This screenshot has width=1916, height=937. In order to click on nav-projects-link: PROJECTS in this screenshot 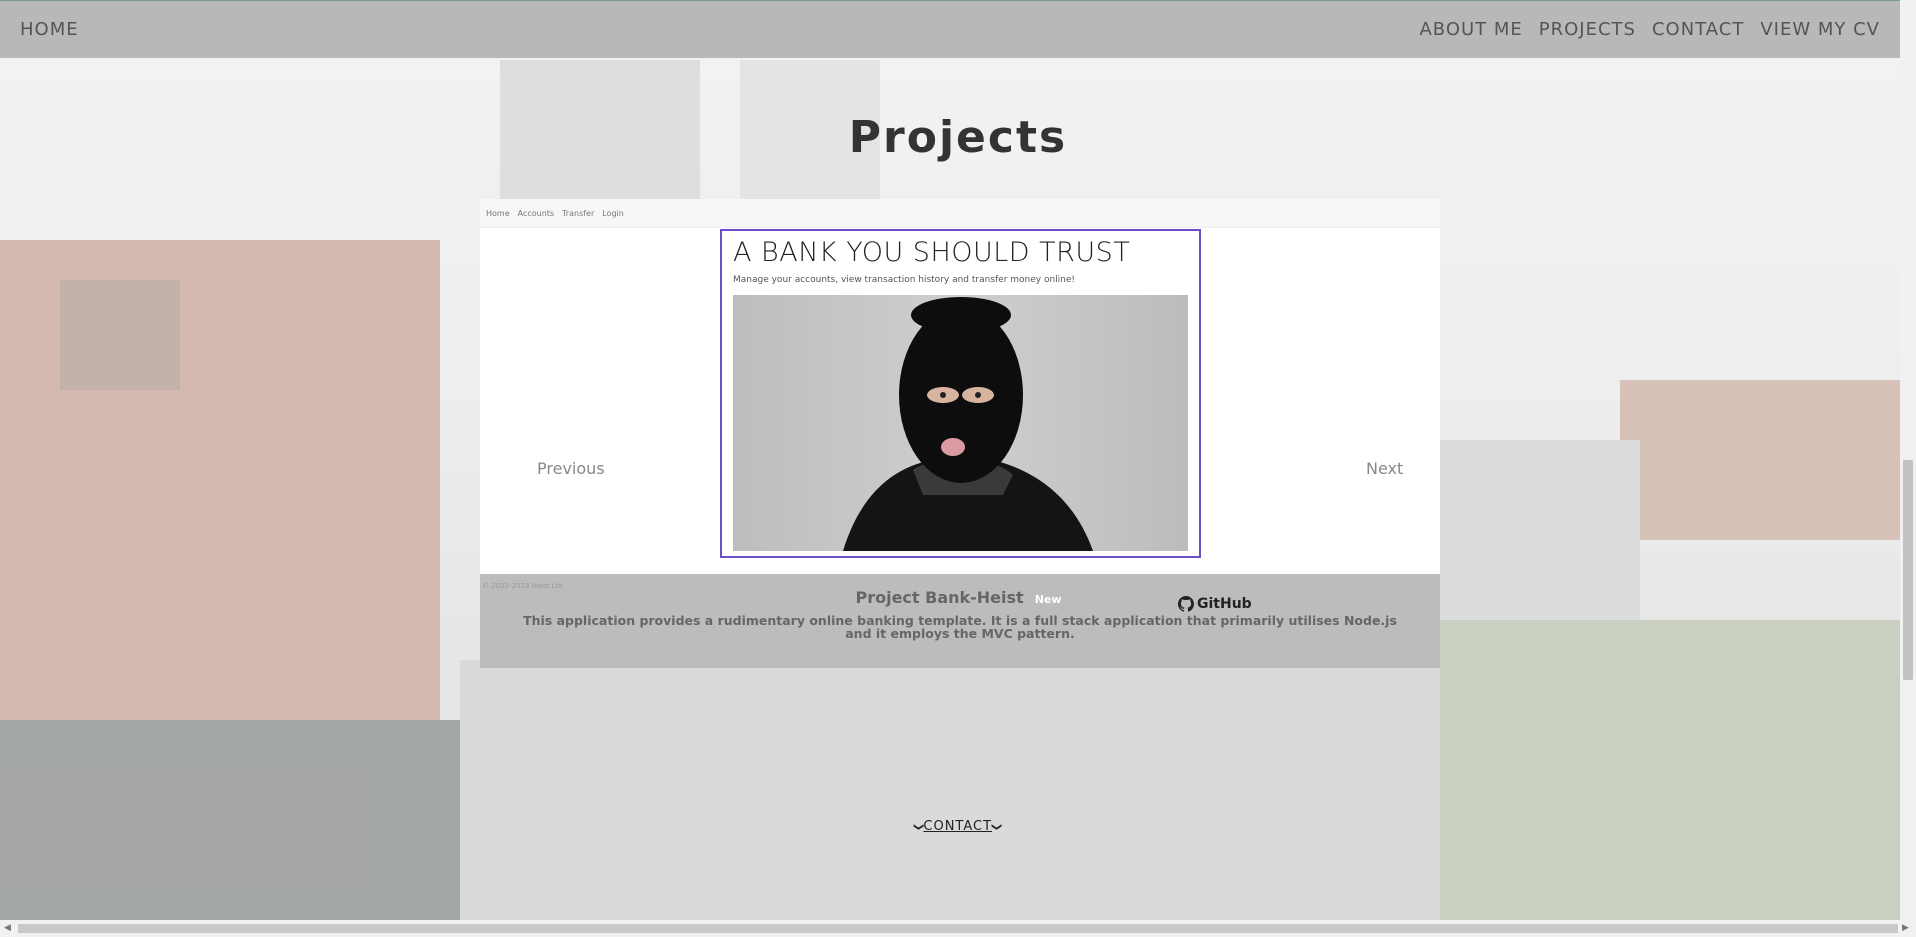, I will do `click(1587, 29)`.